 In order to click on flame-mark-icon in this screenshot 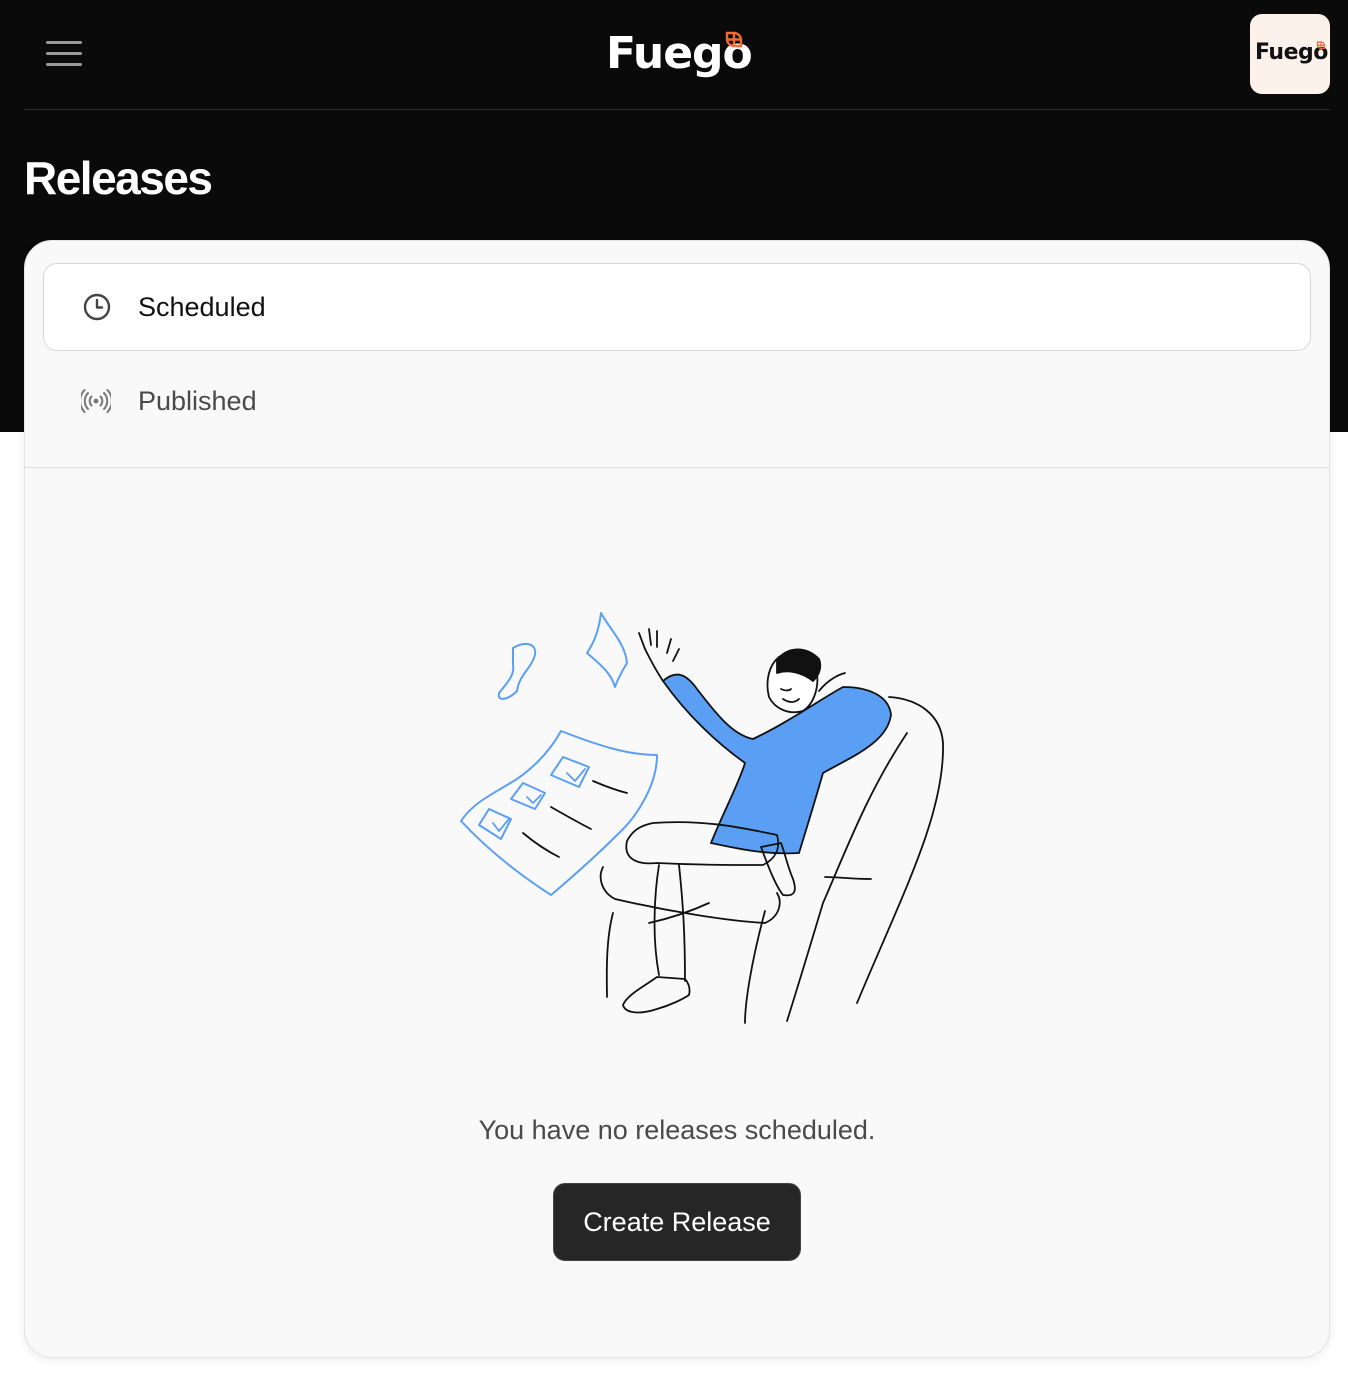, I will do `click(734, 39)`.